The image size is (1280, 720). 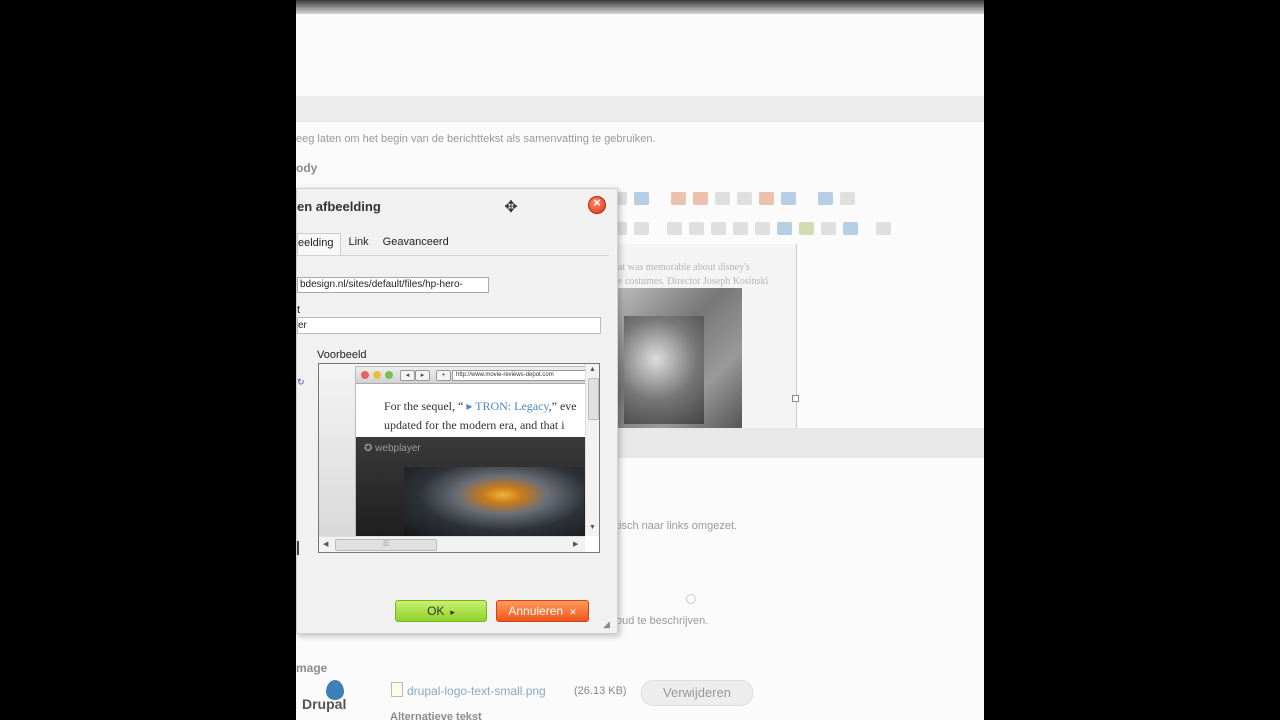 I want to click on preview-text-line-2: updated for the modern era, and that i, so click(x=474, y=425).